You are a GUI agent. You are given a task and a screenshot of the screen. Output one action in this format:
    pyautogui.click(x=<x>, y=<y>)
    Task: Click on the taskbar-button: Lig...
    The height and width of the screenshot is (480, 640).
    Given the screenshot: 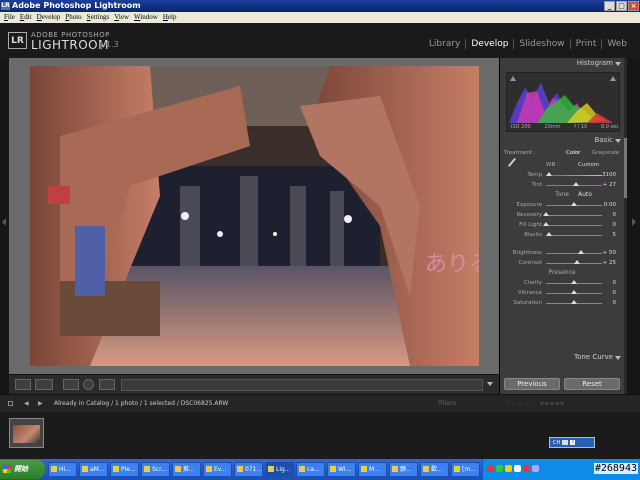 What is the action you would take?
    pyautogui.click(x=279, y=469)
    